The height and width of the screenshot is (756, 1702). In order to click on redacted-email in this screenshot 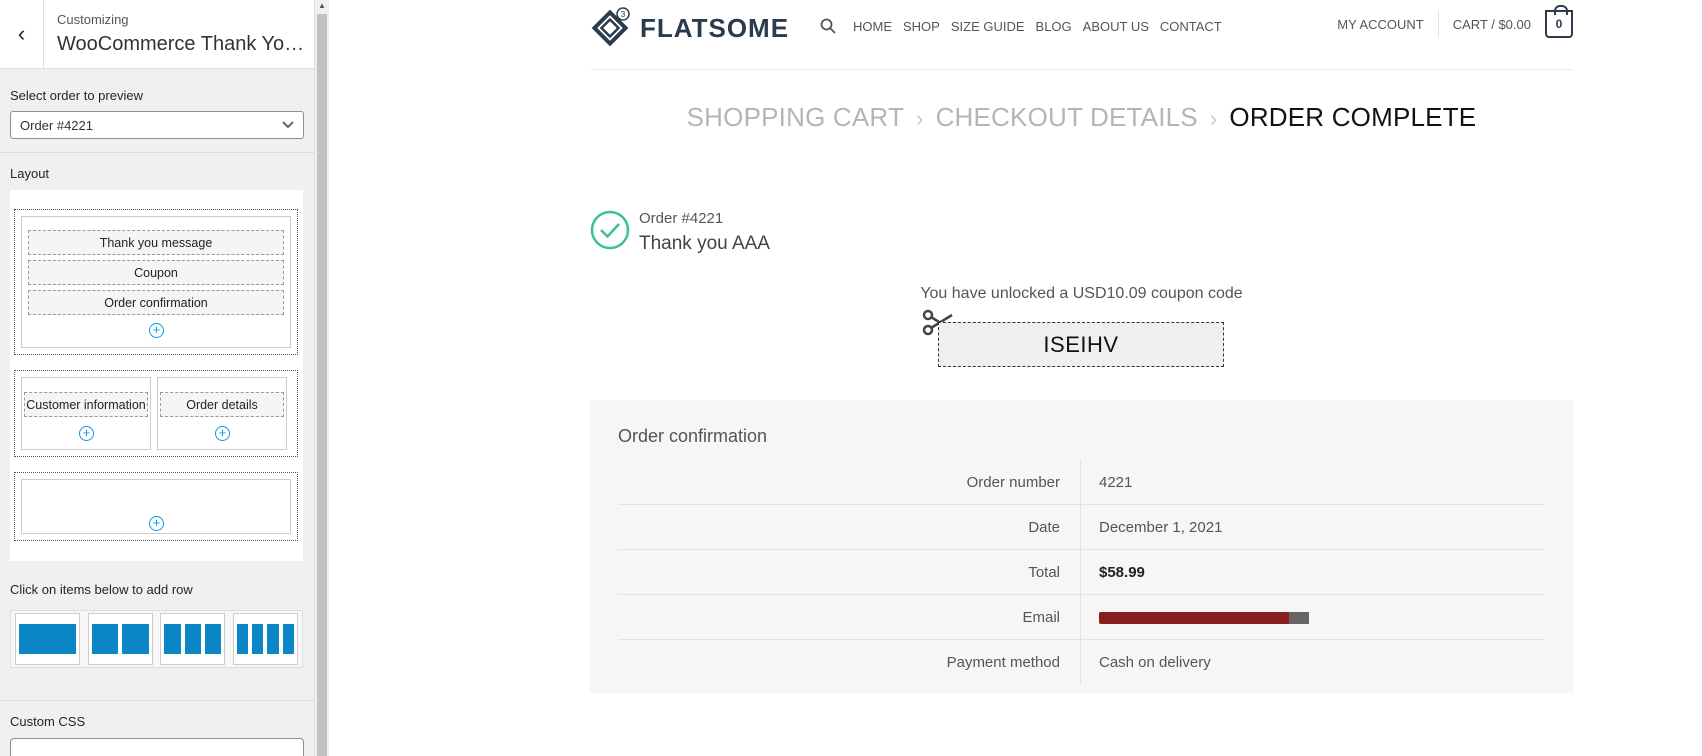, I will do `click(1204, 618)`.